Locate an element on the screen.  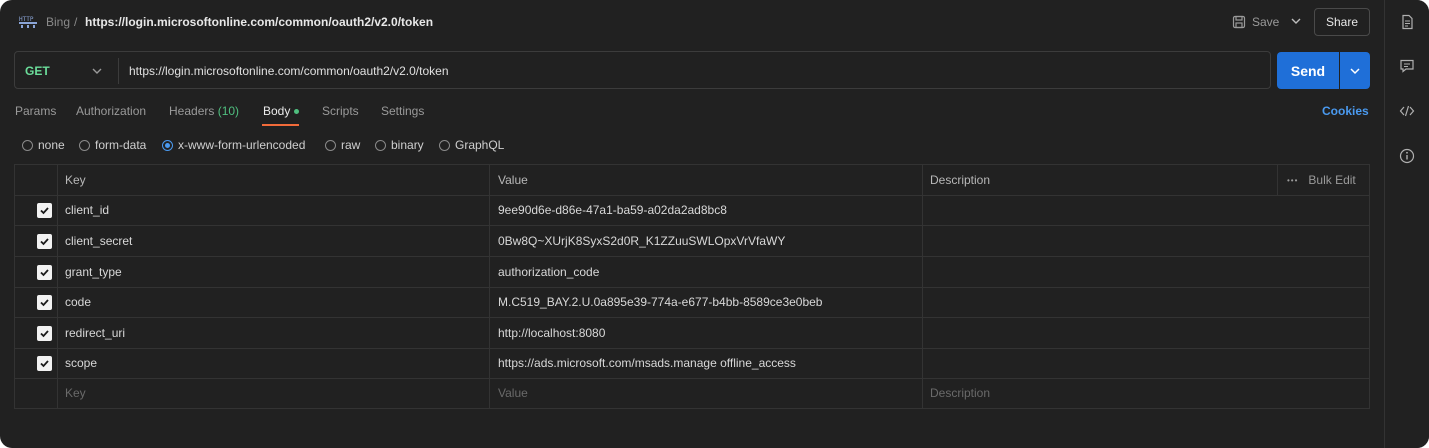
tab-settings: Settings is located at coordinates (402, 111).